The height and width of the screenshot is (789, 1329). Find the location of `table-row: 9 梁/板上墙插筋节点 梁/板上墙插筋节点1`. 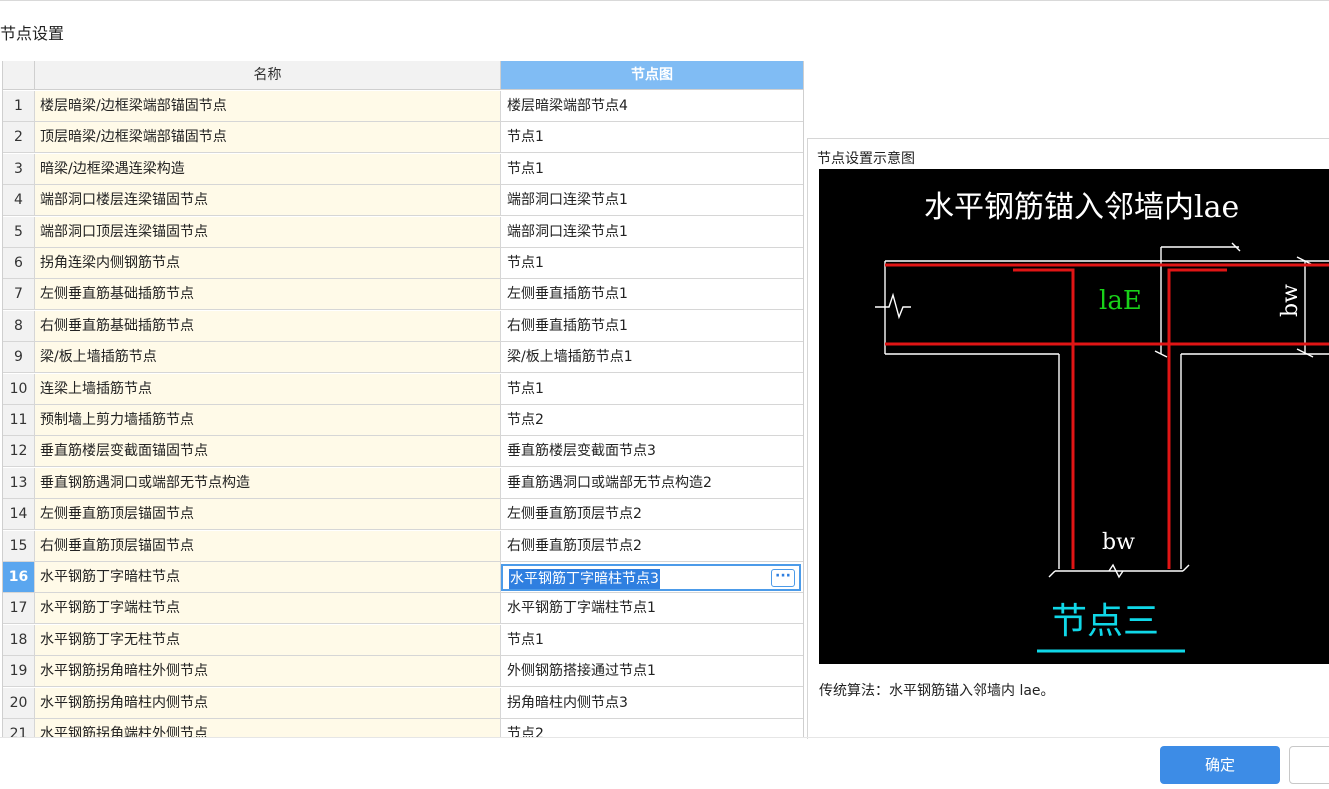

table-row: 9 梁/板上墙插筋节点 梁/板上墙插筋节点1 is located at coordinates (403, 358).